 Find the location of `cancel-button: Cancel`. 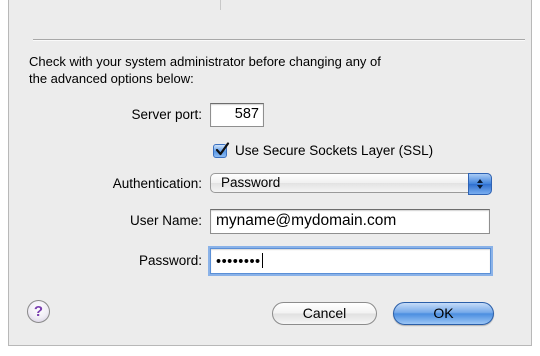

cancel-button: Cancel is located at coordinates (324, 313).